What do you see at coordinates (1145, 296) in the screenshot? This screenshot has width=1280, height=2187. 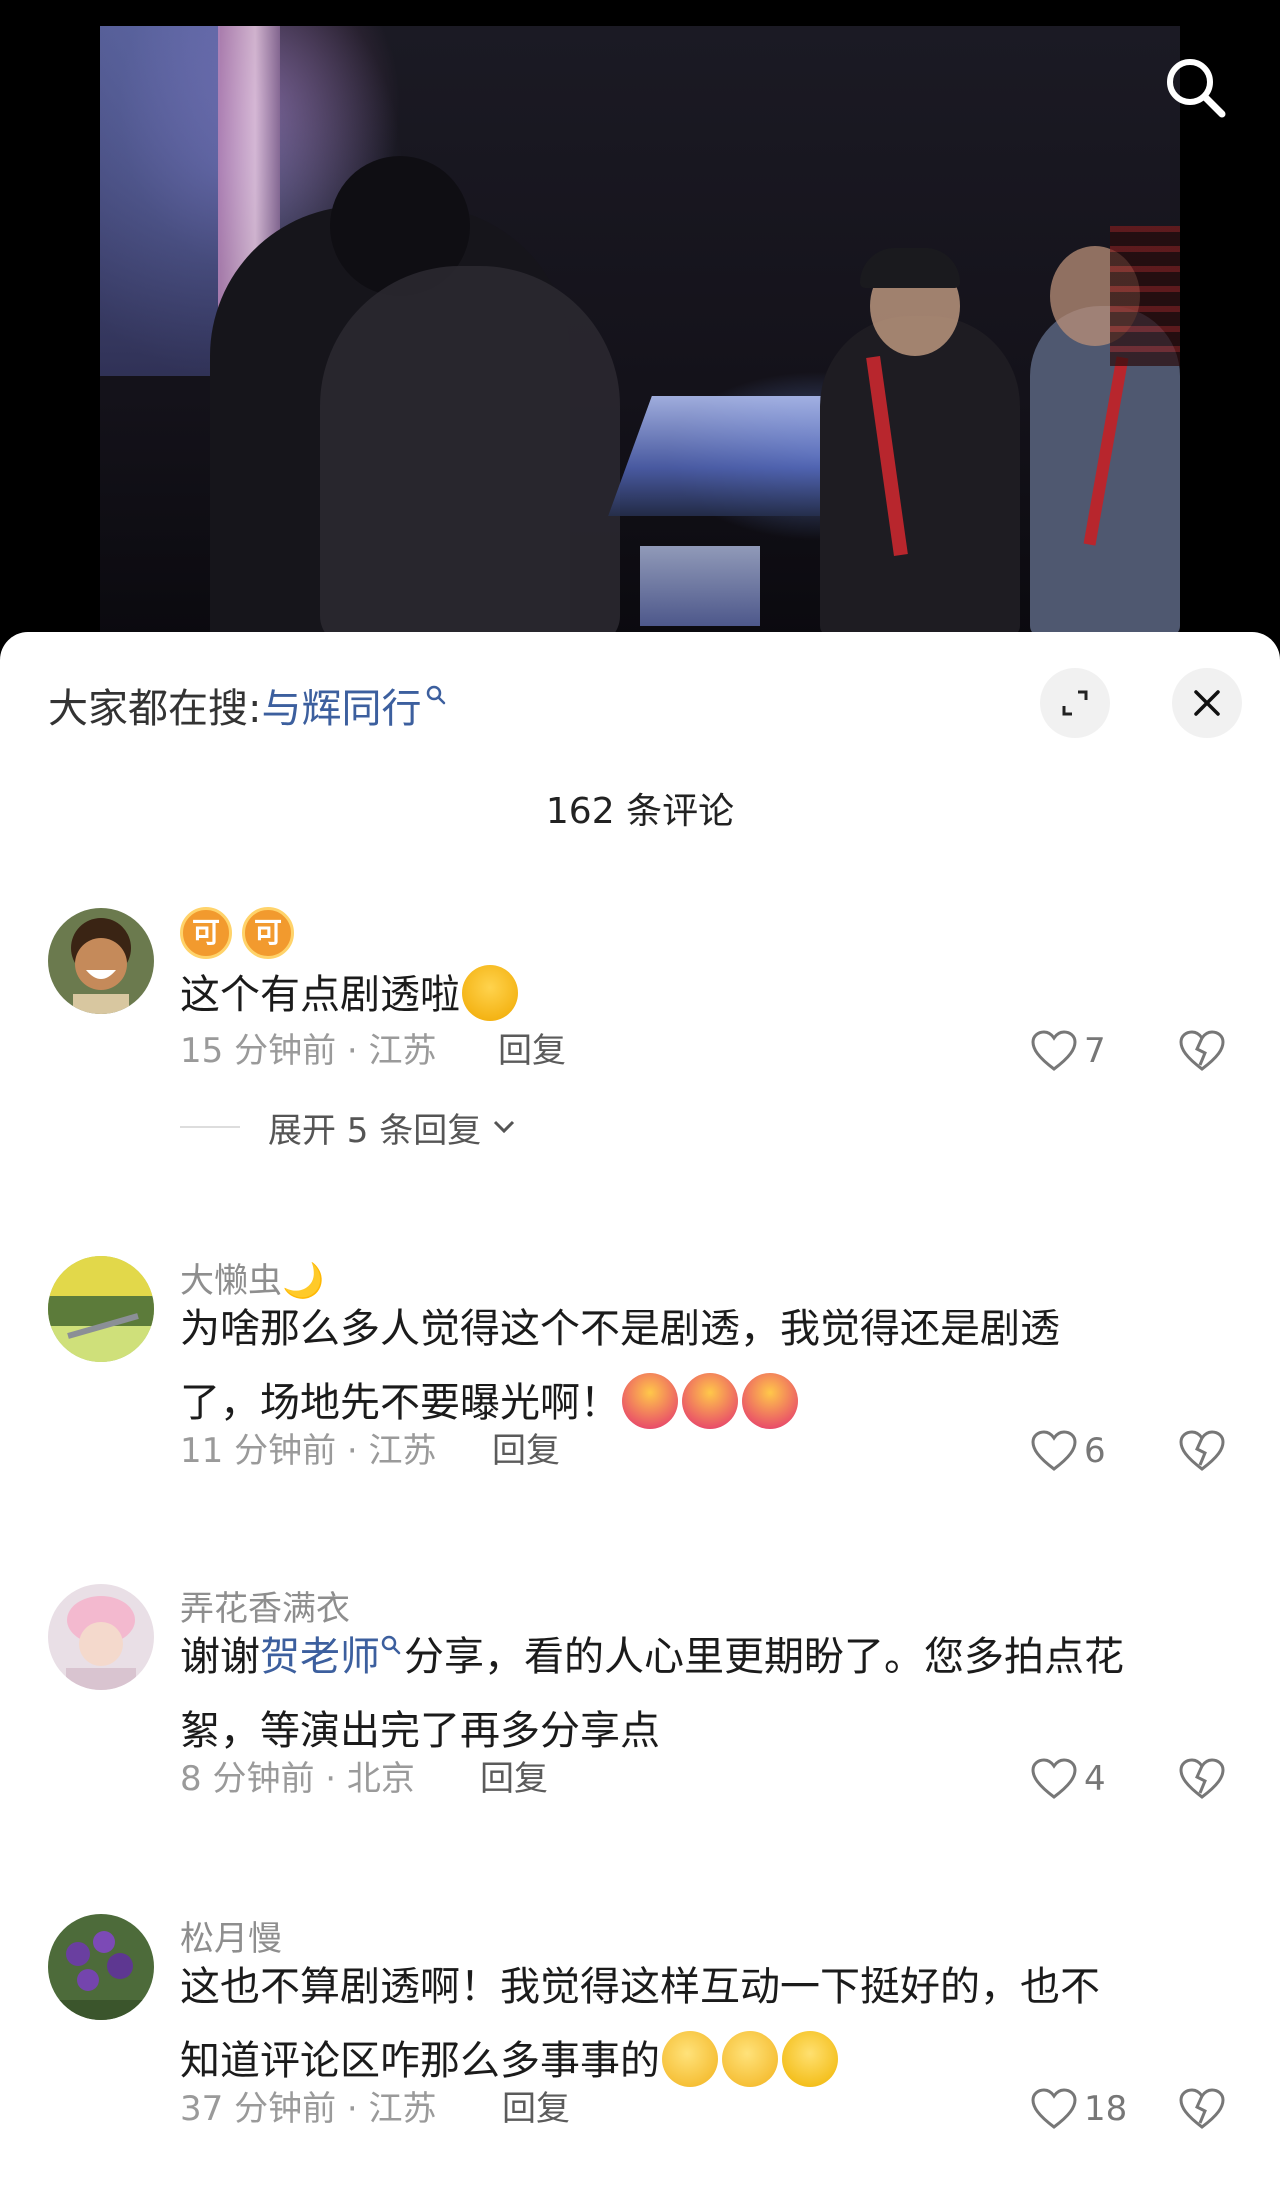 I see `video-lights` at bounding box center [1145, 296].